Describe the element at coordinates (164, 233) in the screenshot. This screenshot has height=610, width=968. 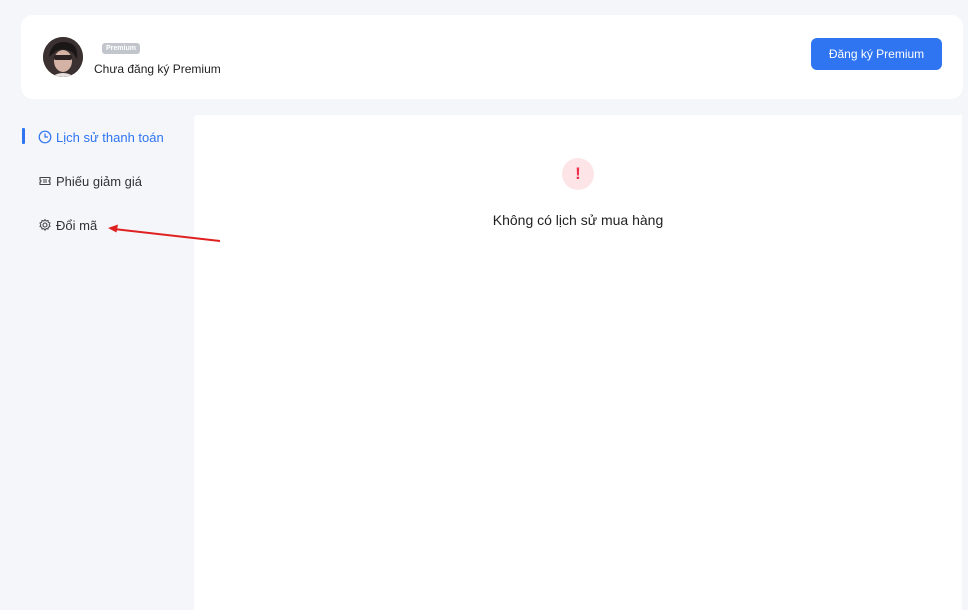
I see `annotation-arrow` at that location.